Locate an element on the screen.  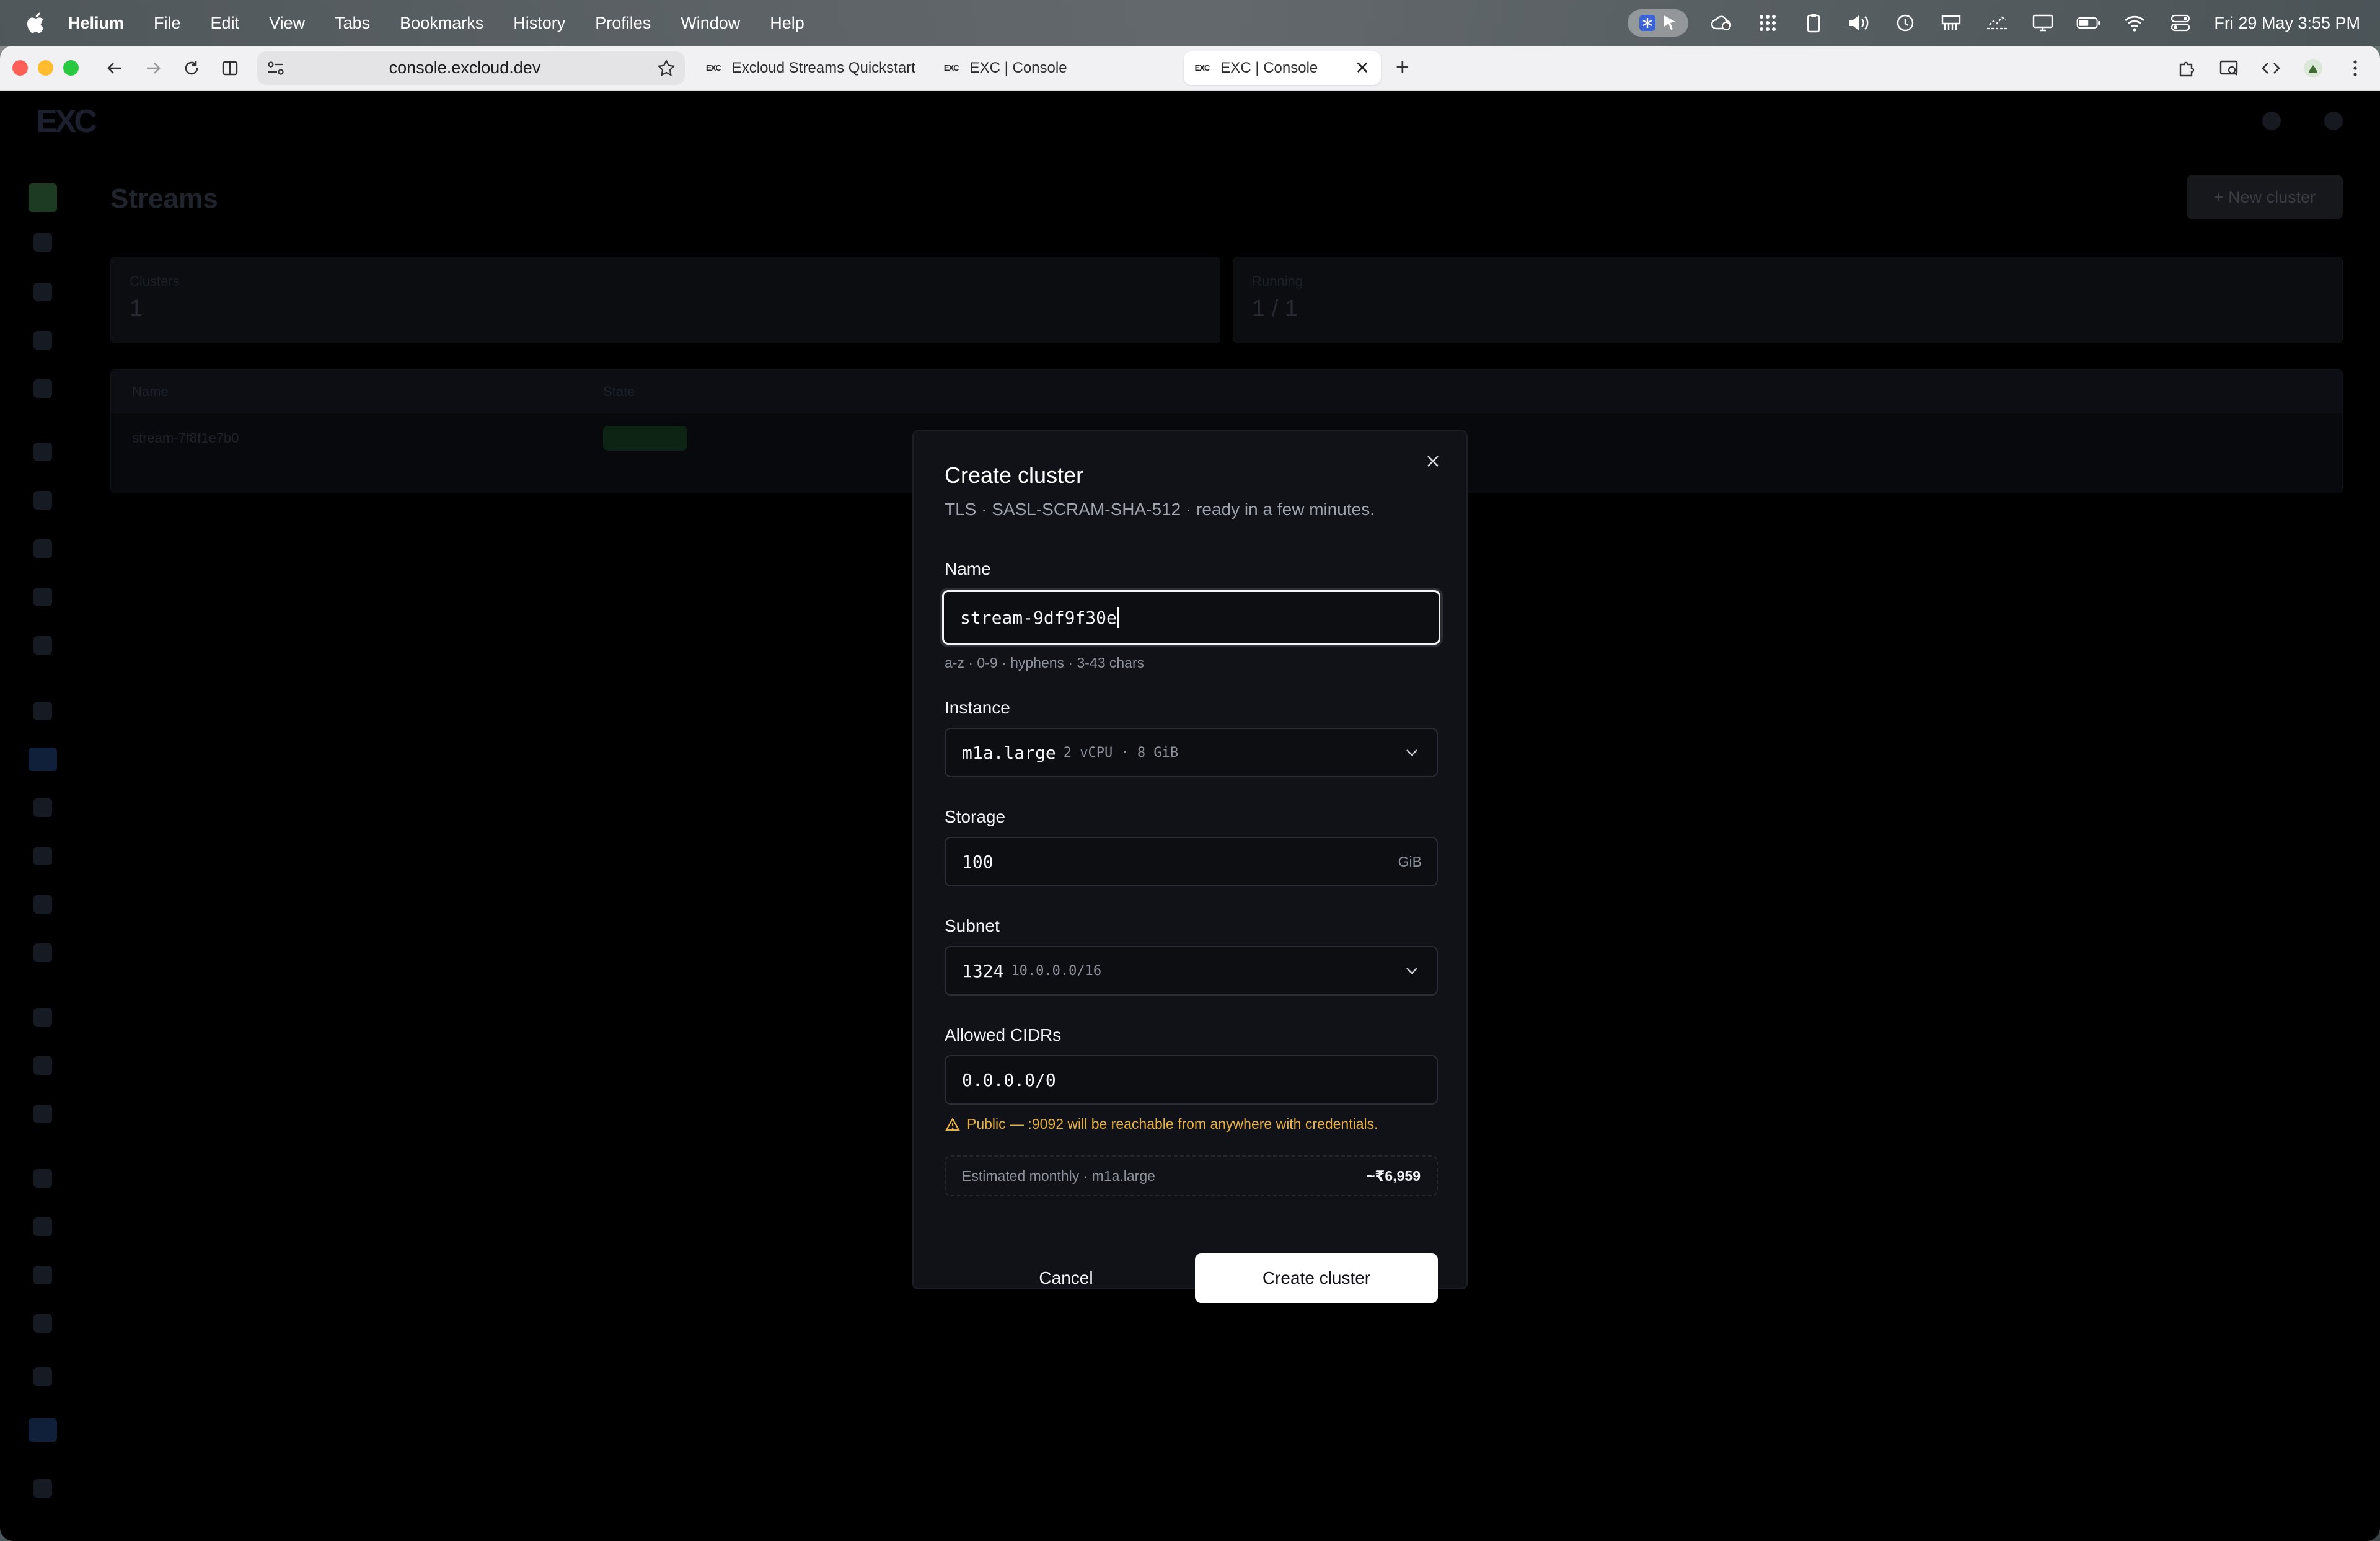
wifi-icon is located at coordinates (2134, 22).